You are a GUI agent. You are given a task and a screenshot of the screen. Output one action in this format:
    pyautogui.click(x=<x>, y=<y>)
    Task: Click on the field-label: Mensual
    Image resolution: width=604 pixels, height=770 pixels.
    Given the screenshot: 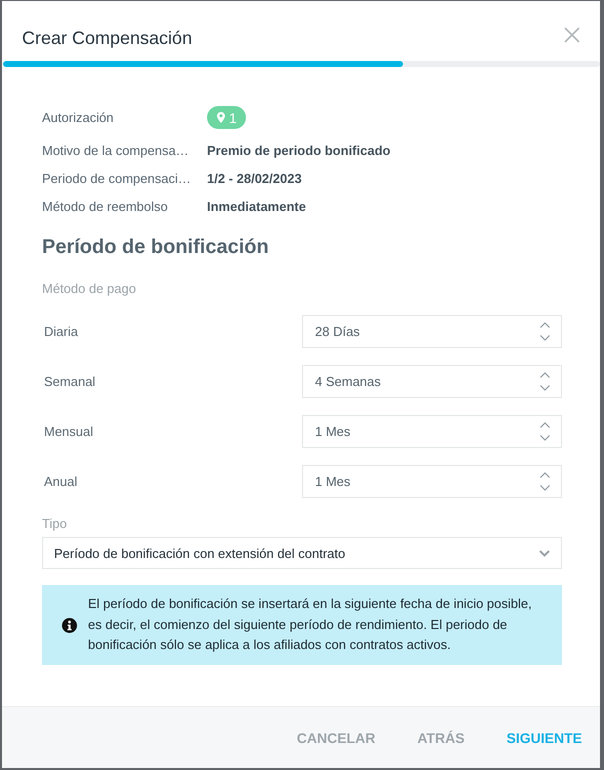 What is the action you would take?
    pyautogui.click(x=68, y=431)
    